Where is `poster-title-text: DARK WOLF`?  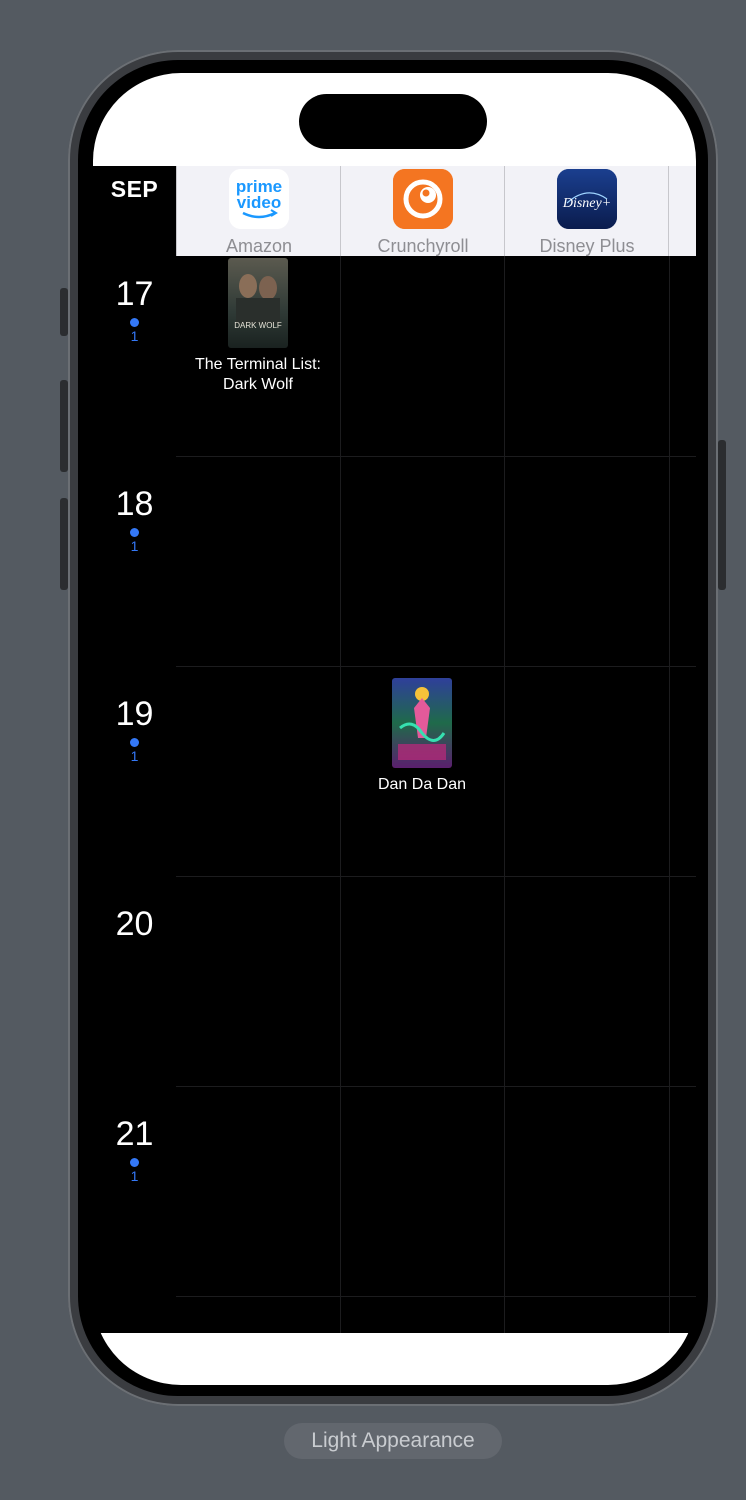 poster-title-text: DARK WOLF is located at coordinates (258, 325).